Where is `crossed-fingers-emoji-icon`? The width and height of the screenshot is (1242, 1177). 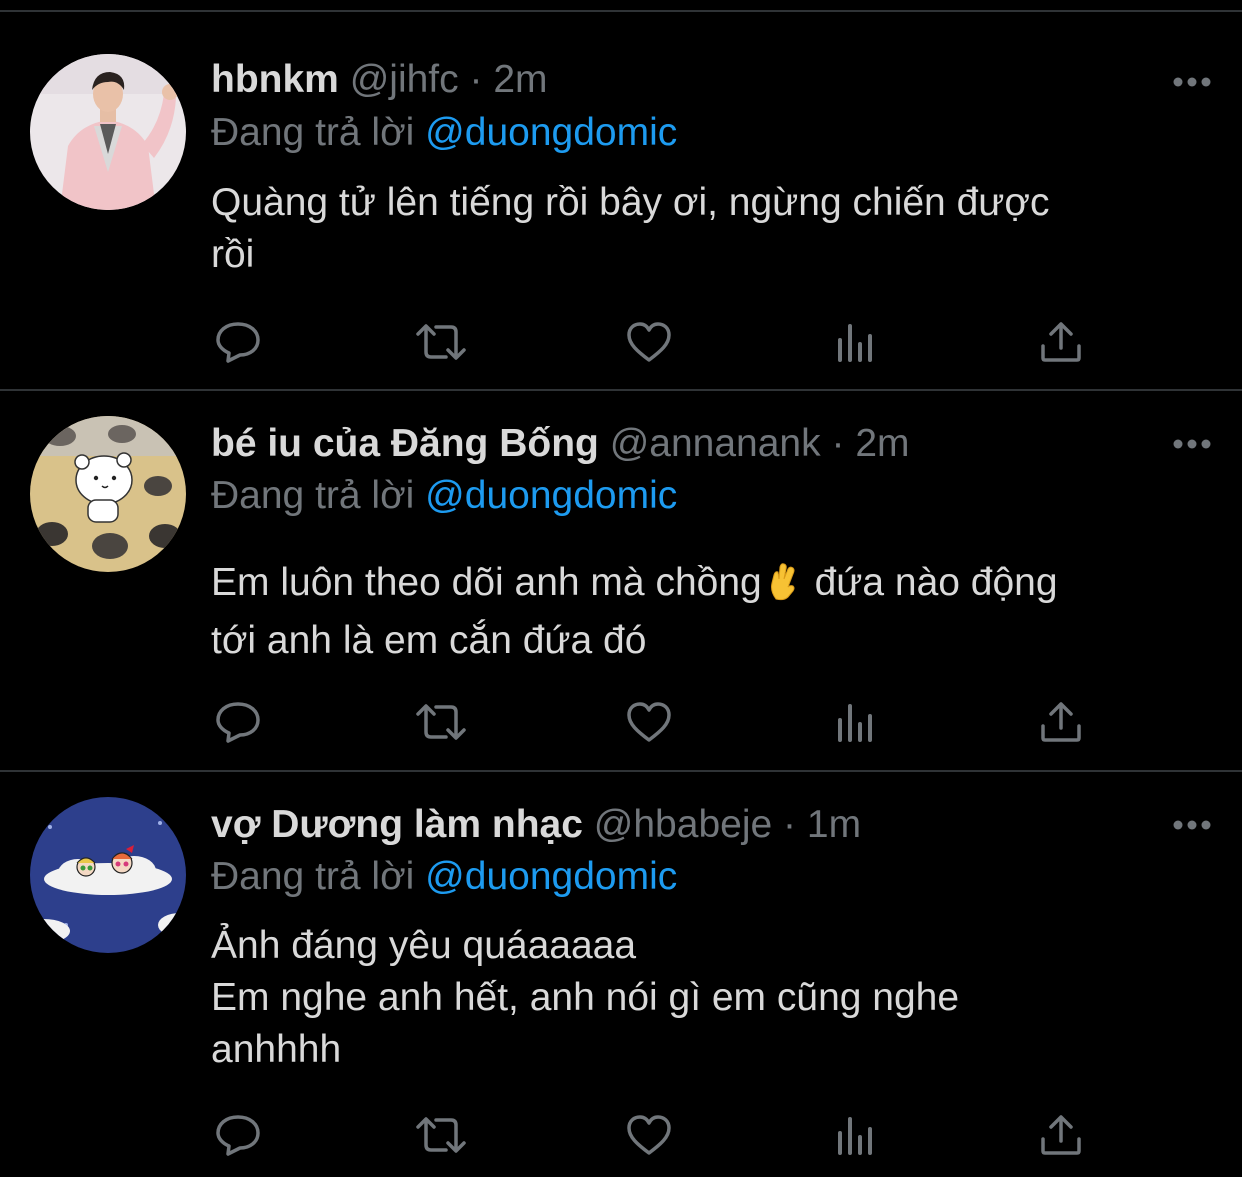
crossed-fingers-emoji-icon is located at coordinates (783, 588).